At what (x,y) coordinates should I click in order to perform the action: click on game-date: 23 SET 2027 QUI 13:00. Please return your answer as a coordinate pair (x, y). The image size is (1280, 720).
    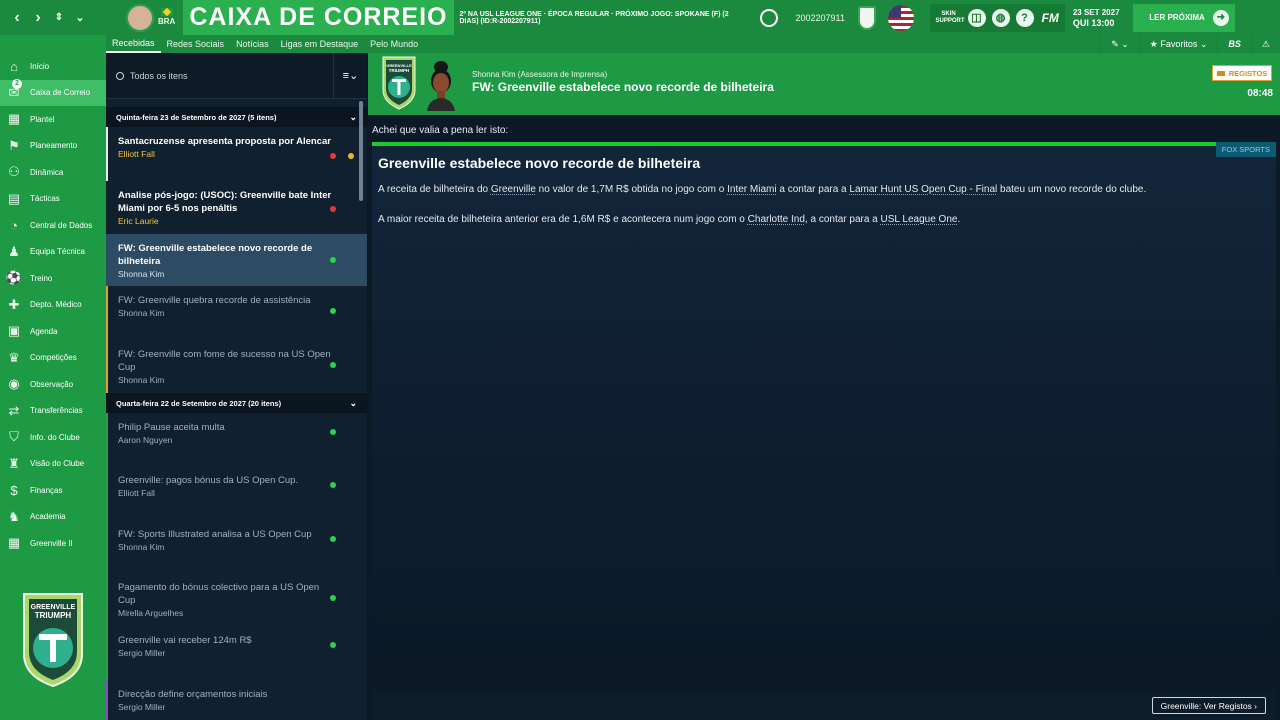
    Looking at the image, I should click on (1102, 18).